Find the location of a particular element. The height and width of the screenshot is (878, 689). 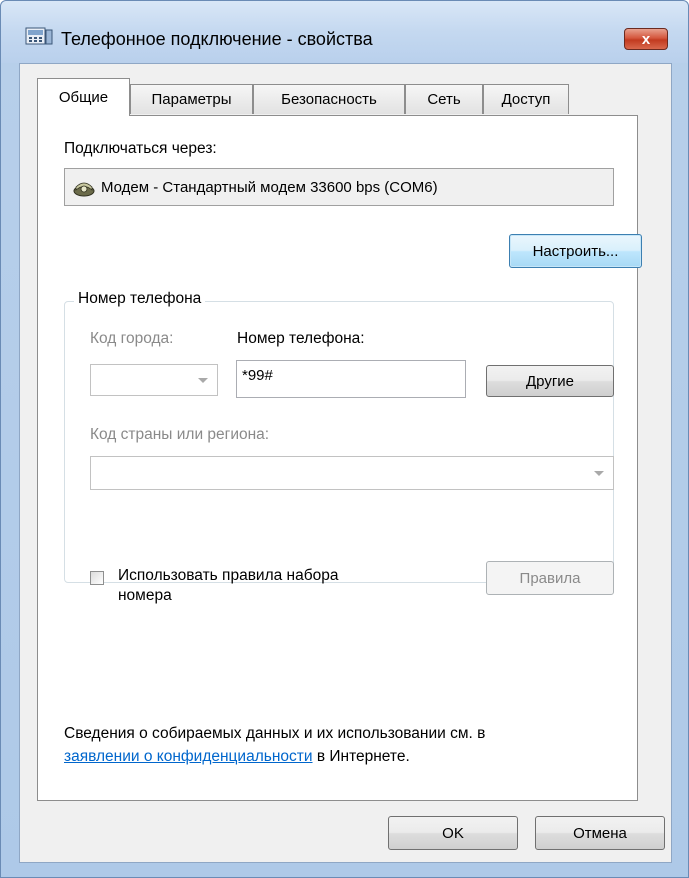

cancel-button: Отмена is located at coordinates (600, 833).